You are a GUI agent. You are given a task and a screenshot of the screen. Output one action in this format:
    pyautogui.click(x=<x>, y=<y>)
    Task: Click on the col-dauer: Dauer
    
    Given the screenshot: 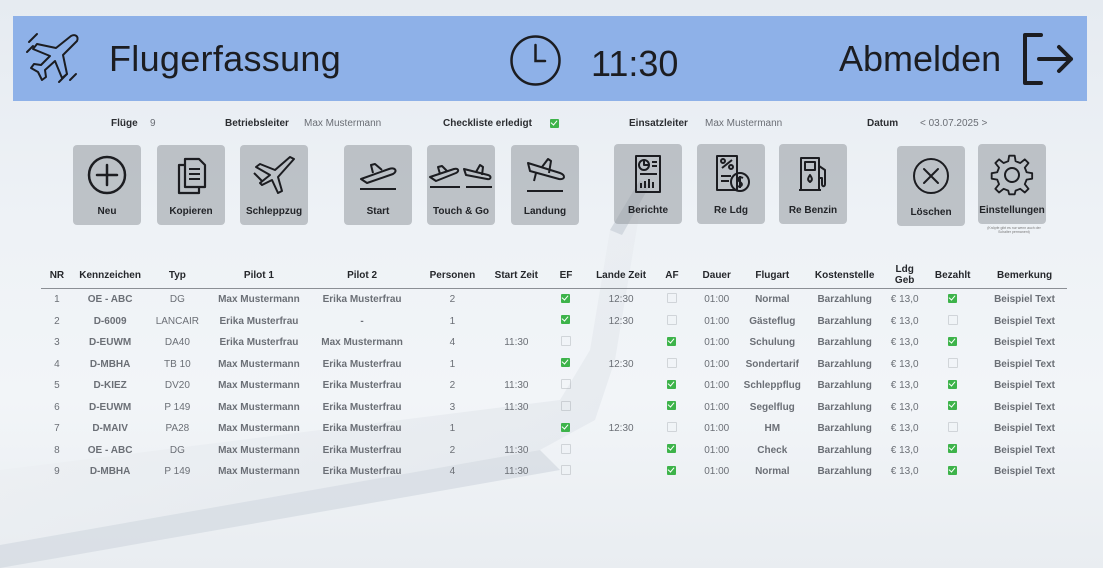 What is the action you would take?
    pyautogui.click(x=717, y=275)
    